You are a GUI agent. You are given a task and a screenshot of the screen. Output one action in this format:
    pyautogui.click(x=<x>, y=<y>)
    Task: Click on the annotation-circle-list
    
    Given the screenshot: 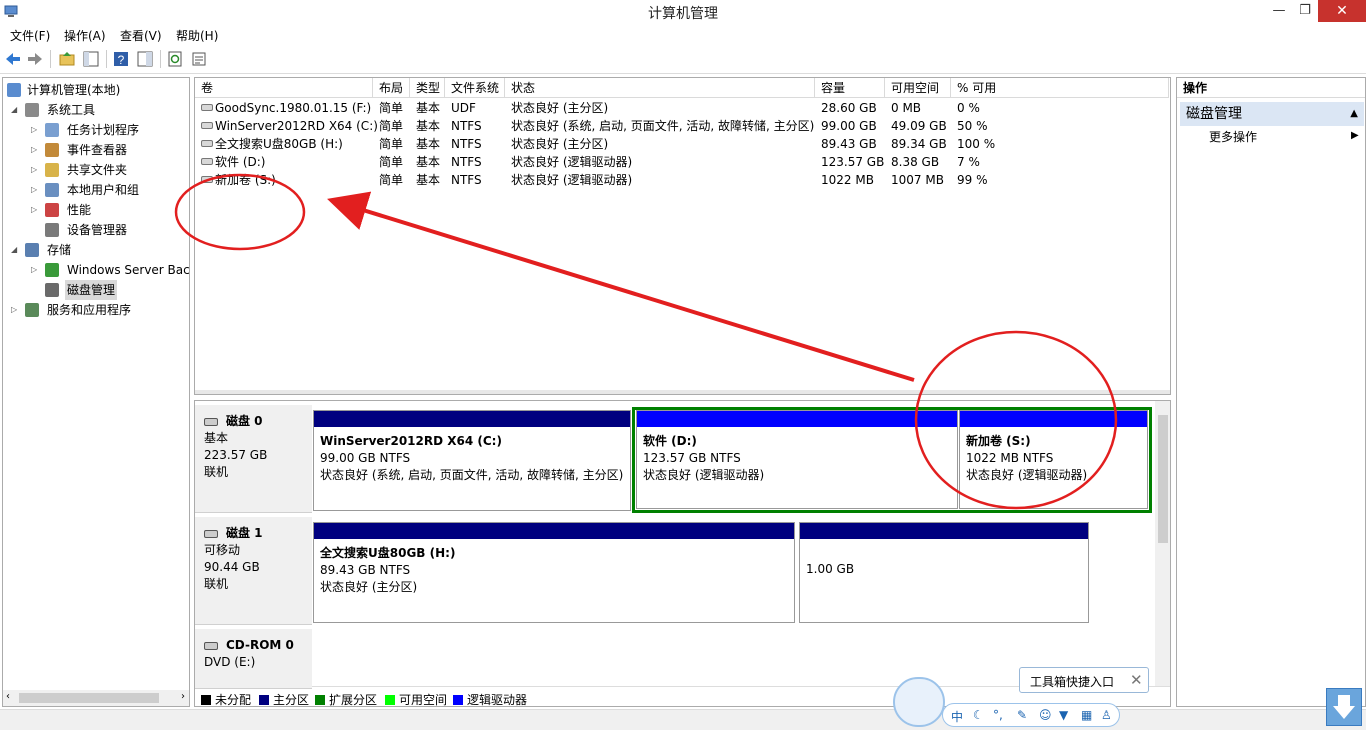 What is the action you would take?
    pyautogui.click(x=240, y=212)
    